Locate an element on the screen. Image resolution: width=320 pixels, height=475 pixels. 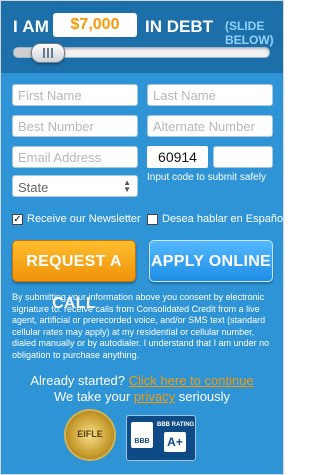
captcha-code: 60914 is located at coordinates (177, 157).